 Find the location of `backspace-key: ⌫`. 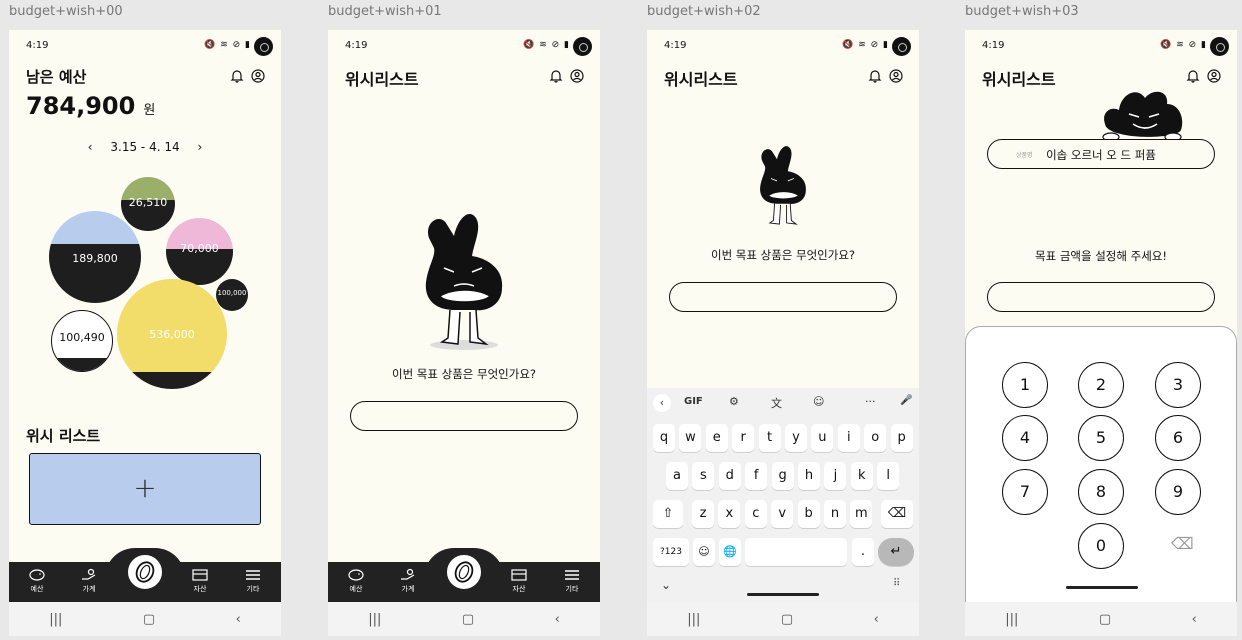

backspace-key: ⌫ is located at coordinates (897, 514).